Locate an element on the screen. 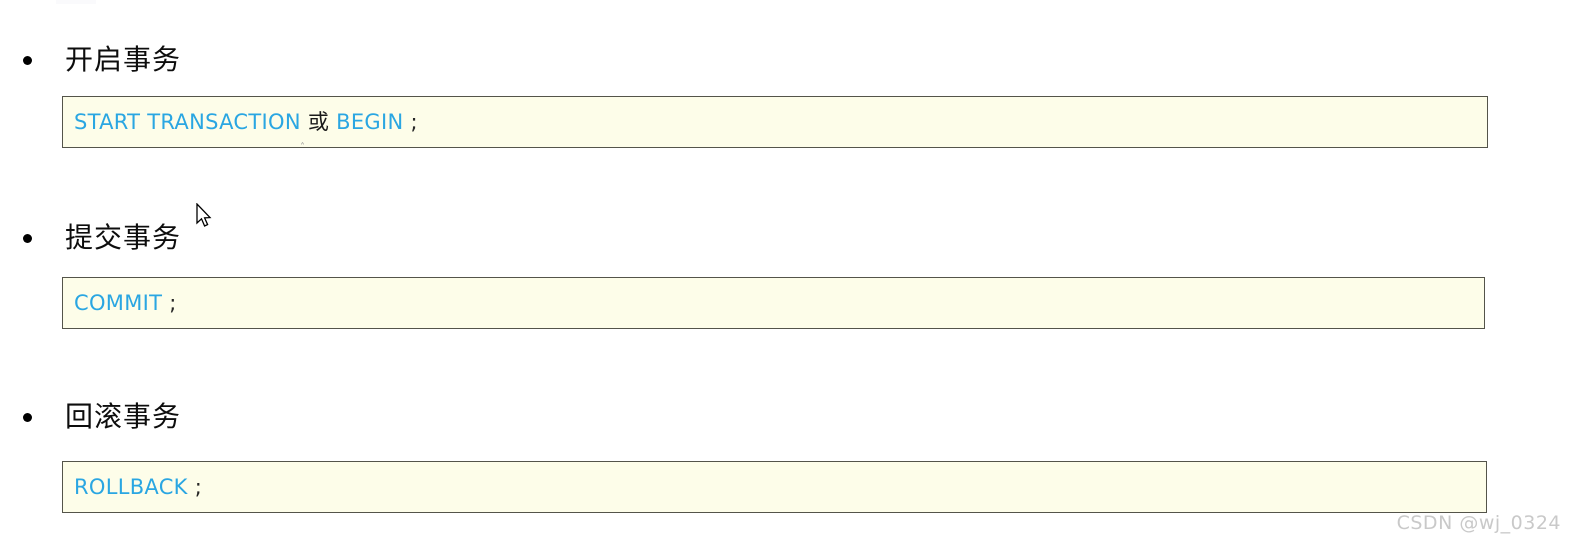 The height and width of the screenshot is (540, 1569). code-line-1: START TRANSACTION 或 BEGIN ; is located at coordinates (246, 122).